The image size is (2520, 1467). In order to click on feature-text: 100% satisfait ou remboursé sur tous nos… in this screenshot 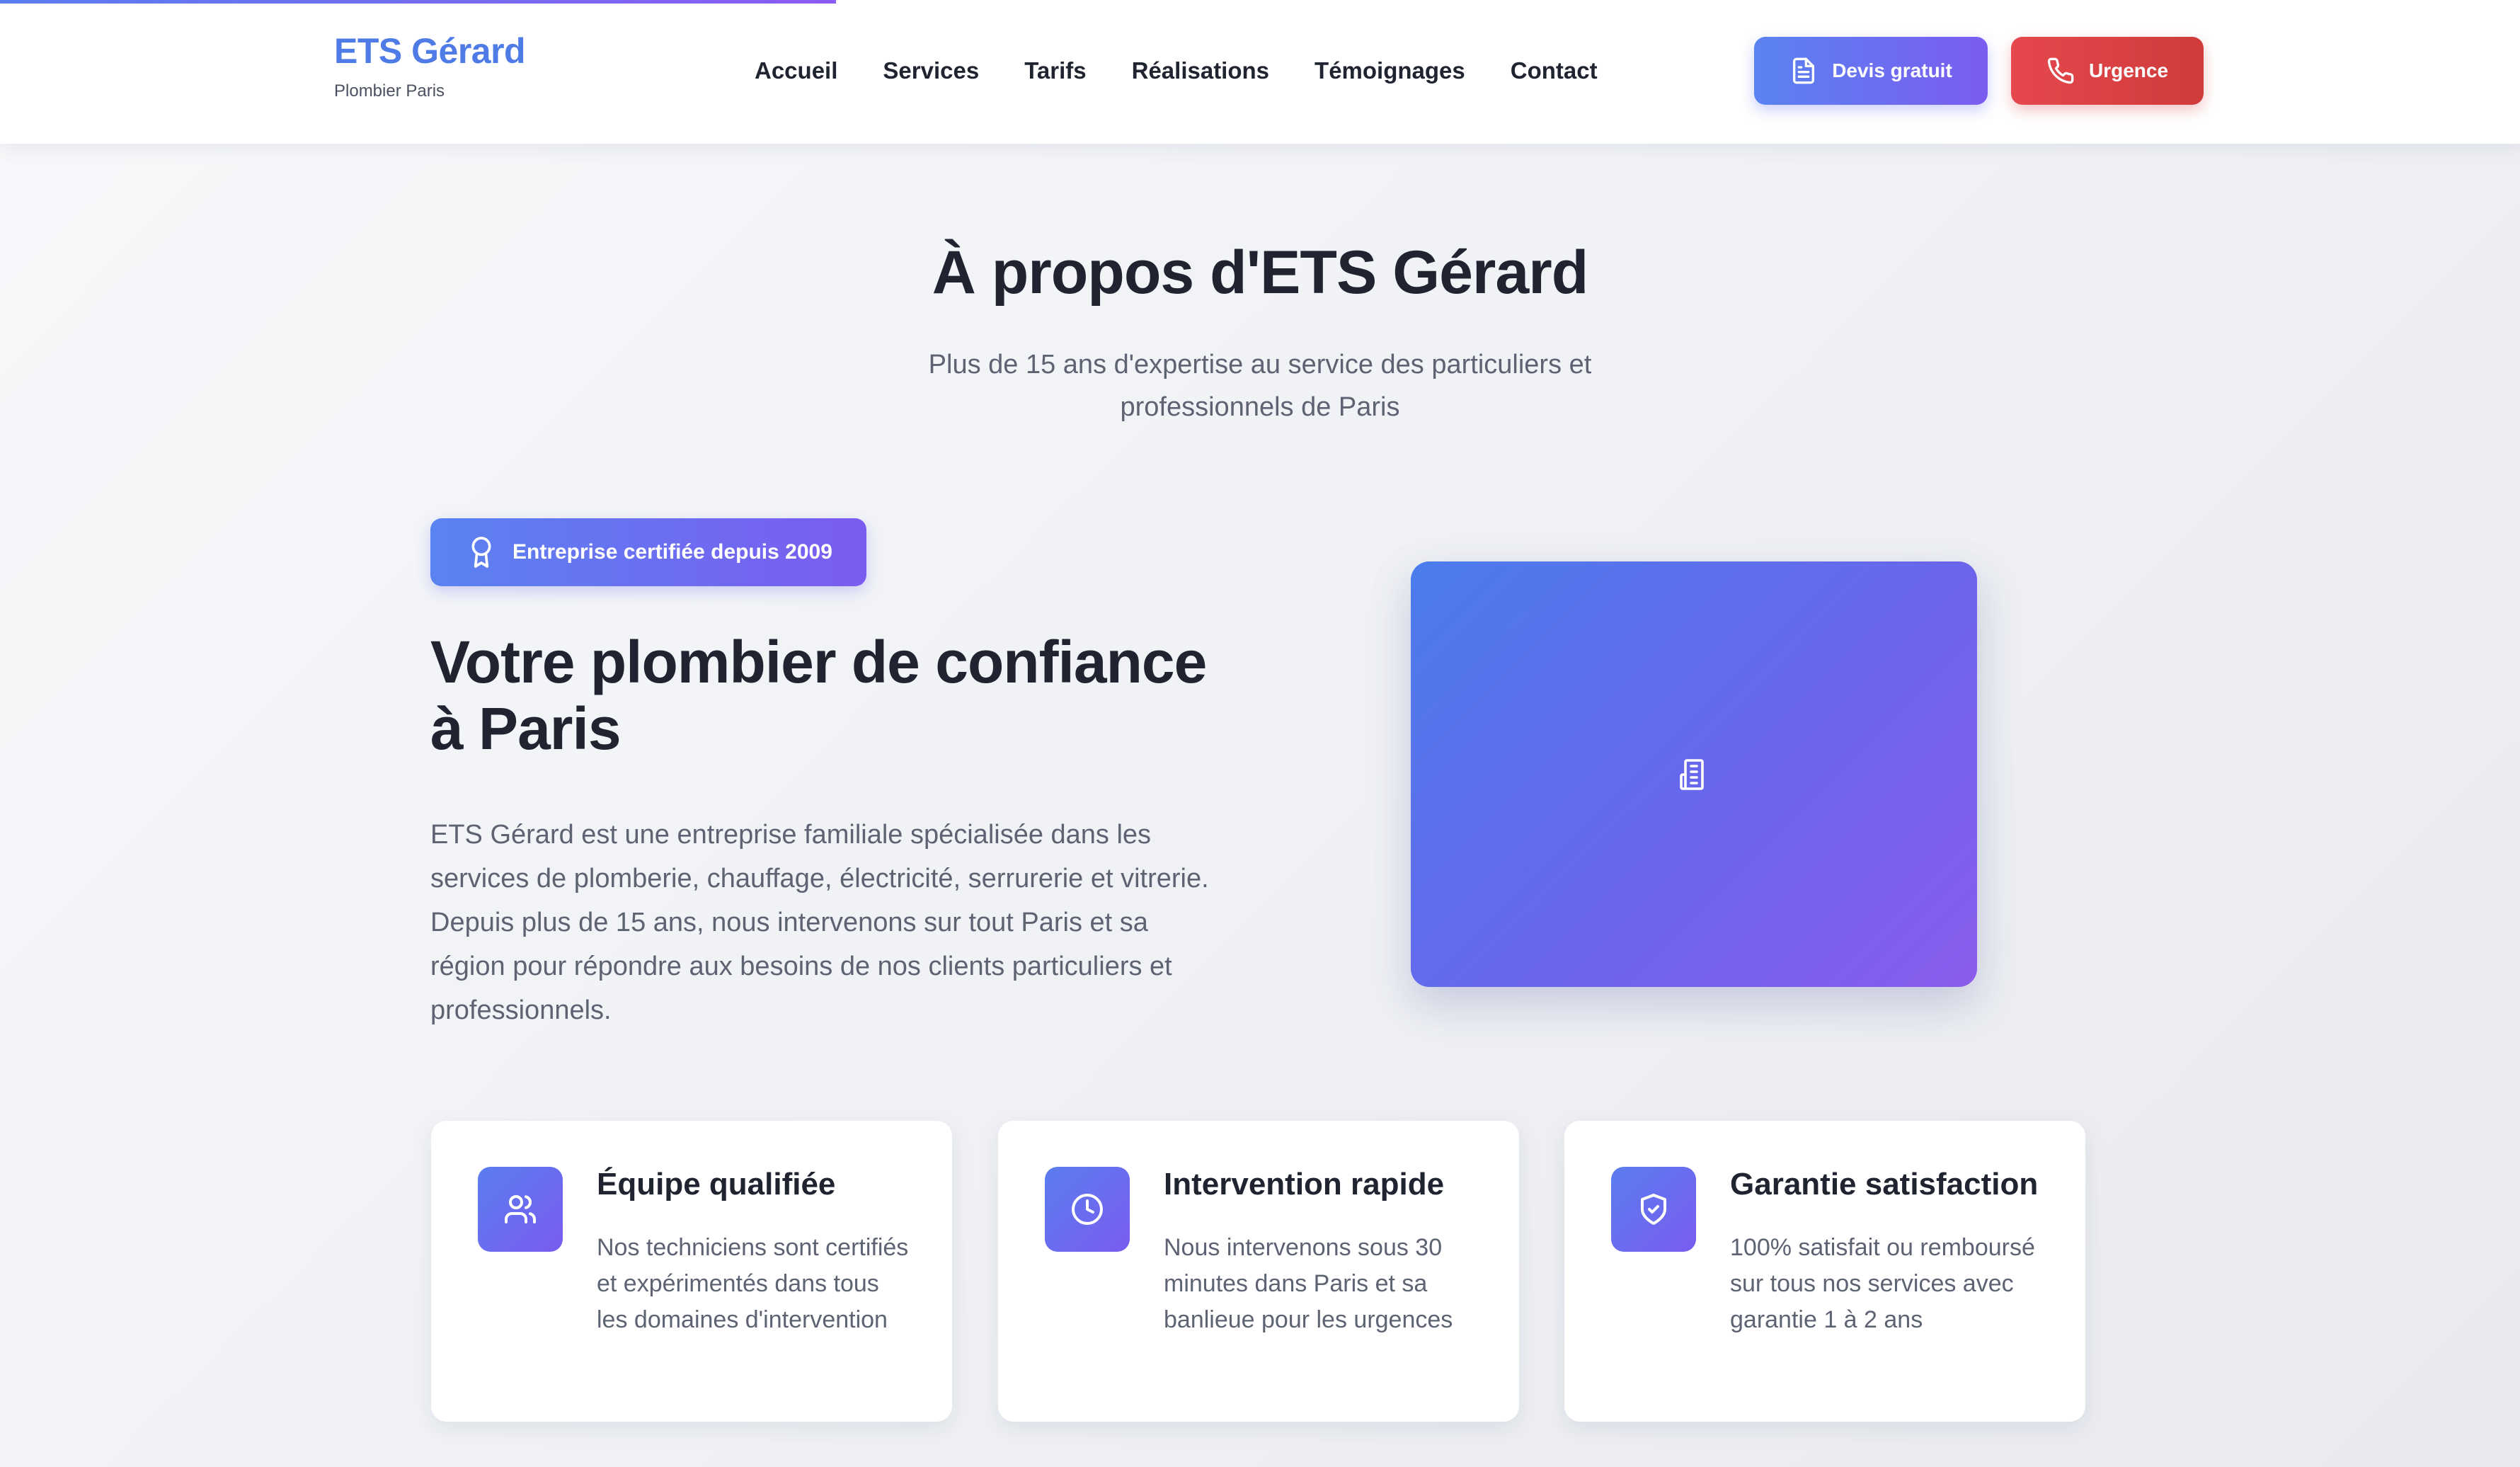, I will do `click(1882, 1283)`.